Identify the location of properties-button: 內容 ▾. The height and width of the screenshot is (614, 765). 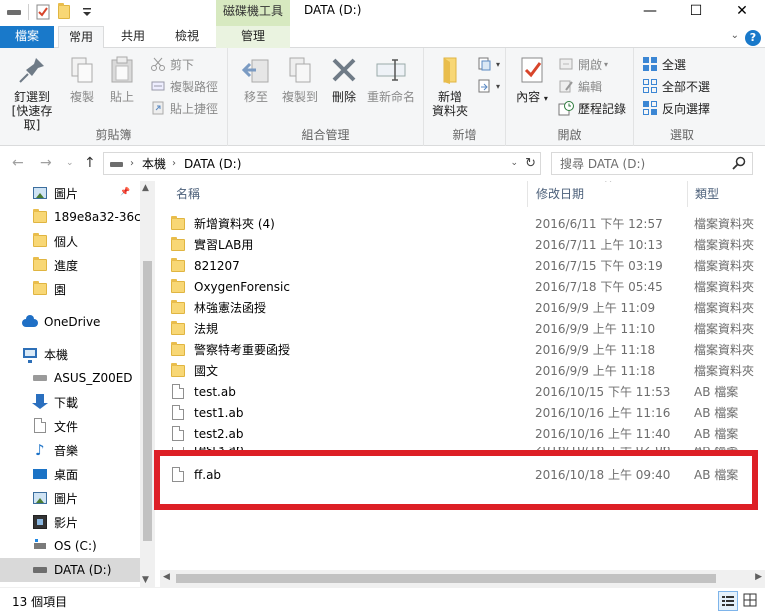
(532, 80).